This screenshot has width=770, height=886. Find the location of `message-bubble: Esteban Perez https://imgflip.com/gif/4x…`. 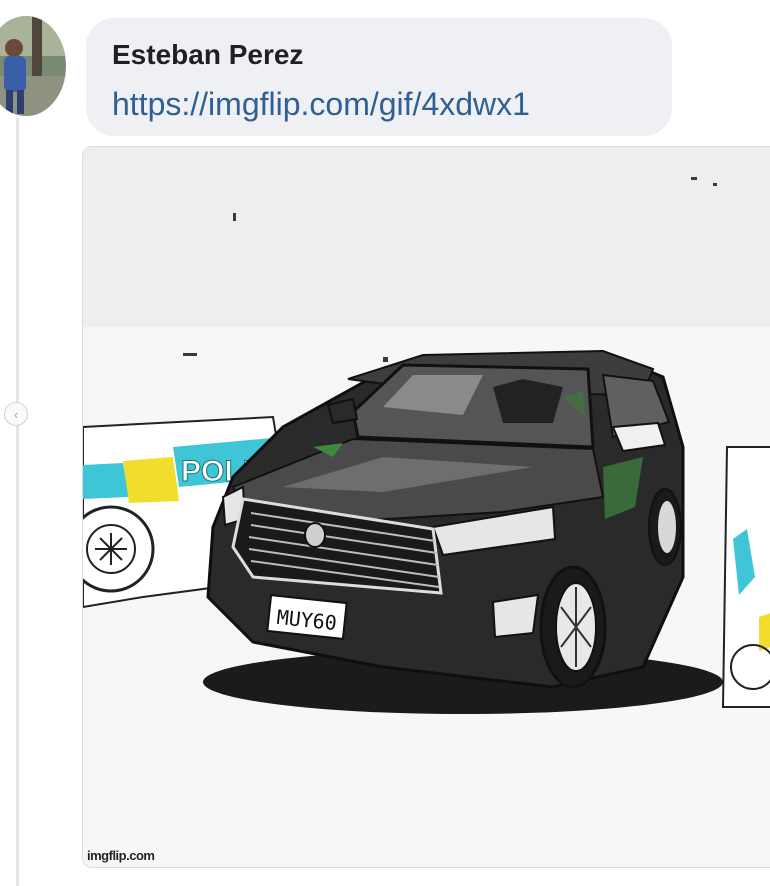

message-bubble: Esteban Perez https://imgflip.com/gif/4x… is located at coordinates (379, 77).